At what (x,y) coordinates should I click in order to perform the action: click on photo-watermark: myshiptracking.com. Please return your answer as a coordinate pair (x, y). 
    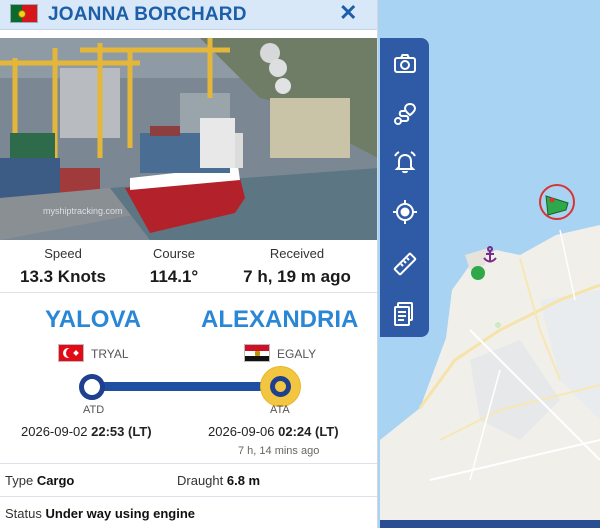
    Looking at the image, I should click on (83, 211).